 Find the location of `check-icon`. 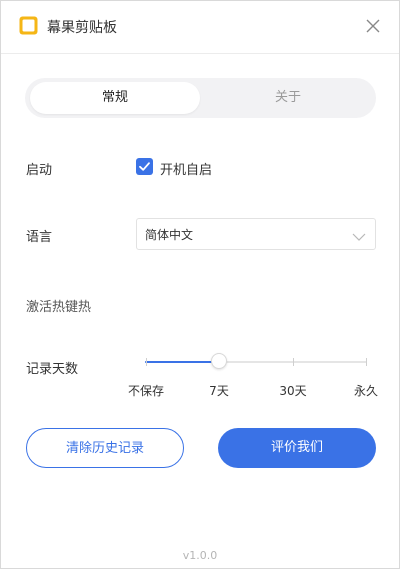

check-icon is located at coordinates (144, 166).